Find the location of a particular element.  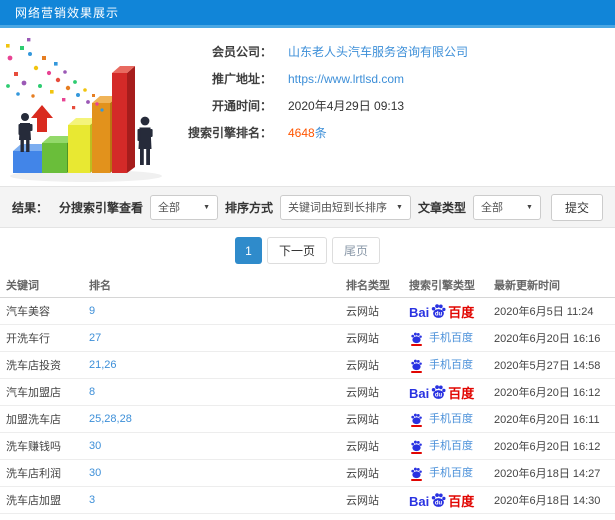

keyword-cell: 加盟洗车店 is located at coordinates (33, 420).